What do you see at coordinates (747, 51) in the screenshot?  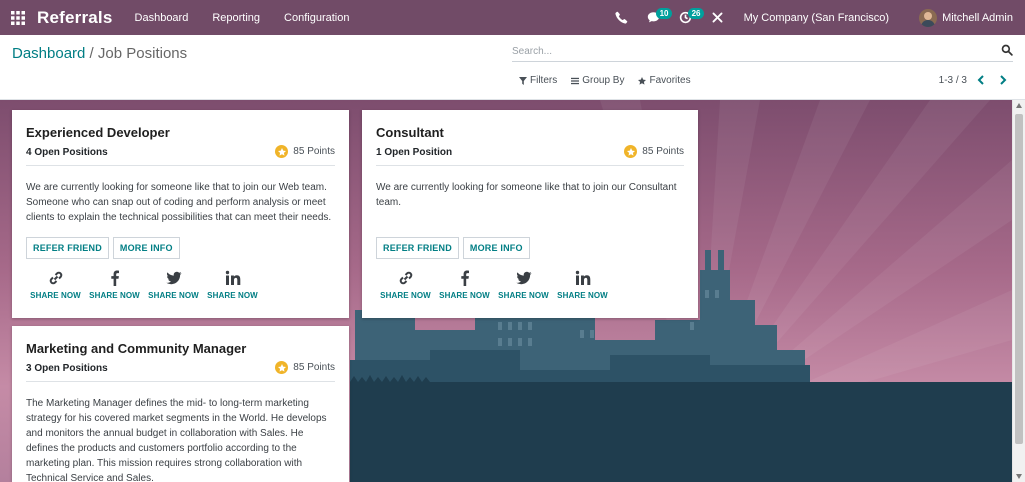 I see `search-input` at bounding box center [747, 51].